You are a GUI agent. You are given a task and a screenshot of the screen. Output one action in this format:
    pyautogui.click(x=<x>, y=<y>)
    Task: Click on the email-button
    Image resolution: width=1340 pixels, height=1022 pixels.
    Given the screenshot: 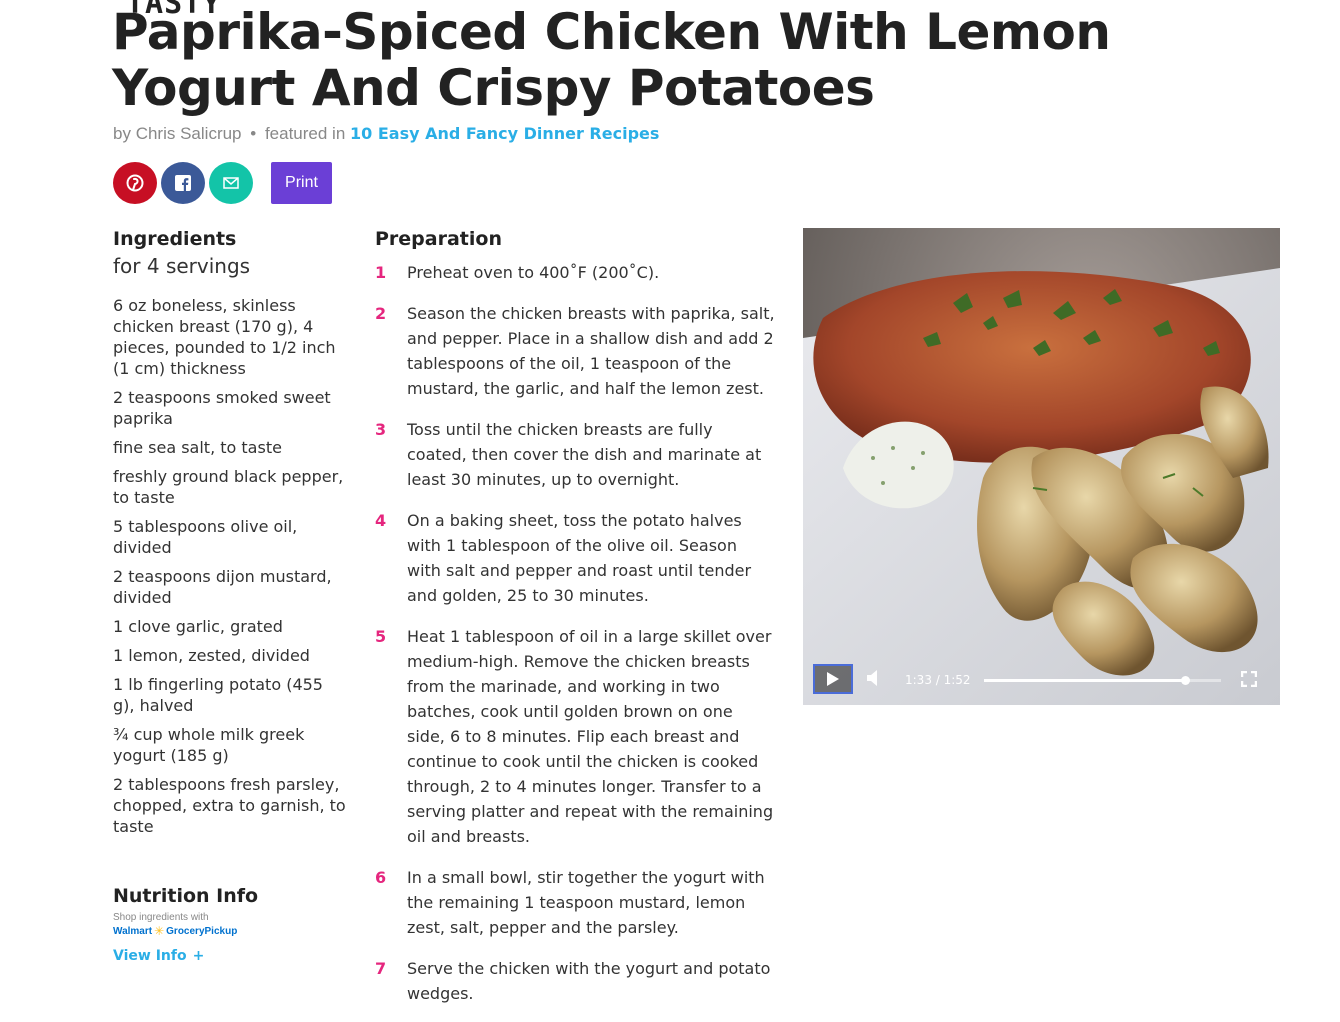 What is the action you would take?
    pyautogui.click(x=231, y=183)
    